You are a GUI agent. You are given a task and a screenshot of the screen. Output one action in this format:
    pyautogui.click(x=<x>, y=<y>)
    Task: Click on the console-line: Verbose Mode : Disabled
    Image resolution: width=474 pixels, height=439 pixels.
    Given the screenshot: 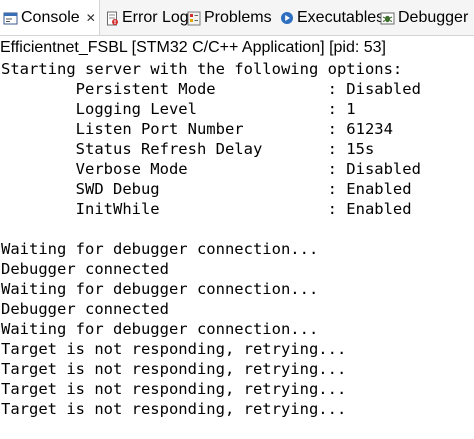 What is the action you would take?
    pyautogui.click(x=211, y=169)
    